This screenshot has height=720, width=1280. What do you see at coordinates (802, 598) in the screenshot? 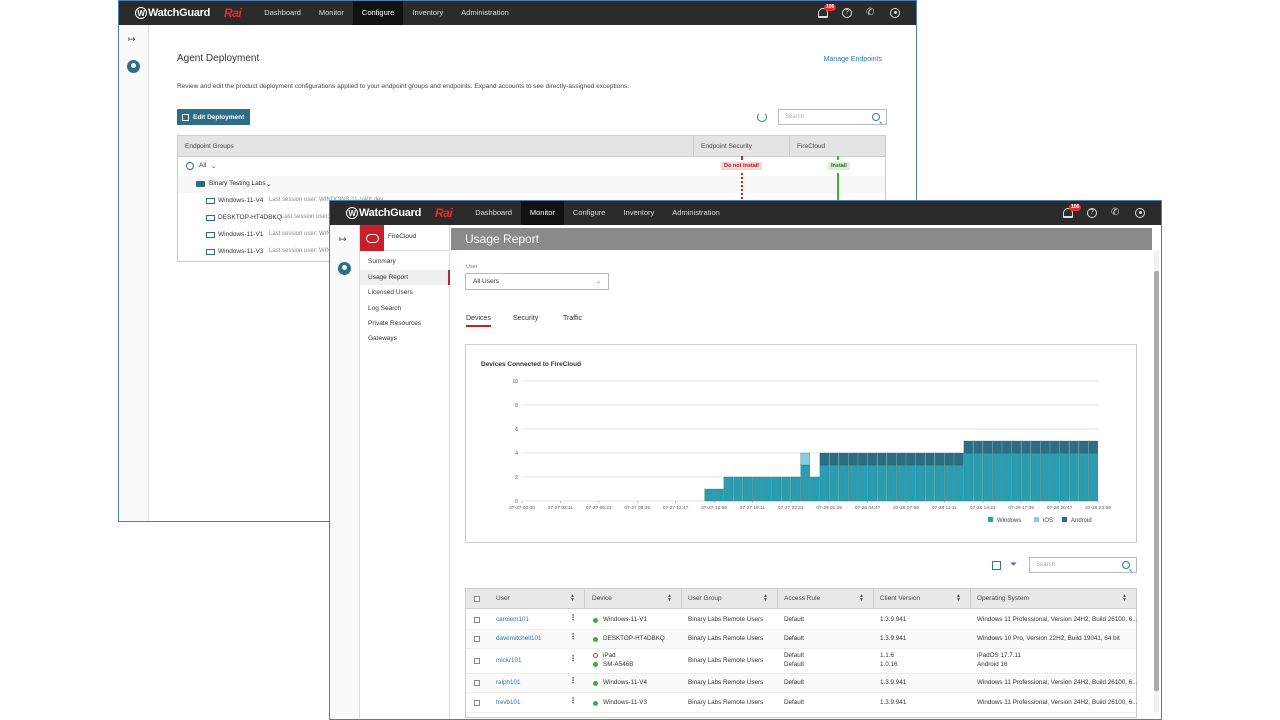
I see `col-access-rule: Access Rule` at bounding box center [802, 598].